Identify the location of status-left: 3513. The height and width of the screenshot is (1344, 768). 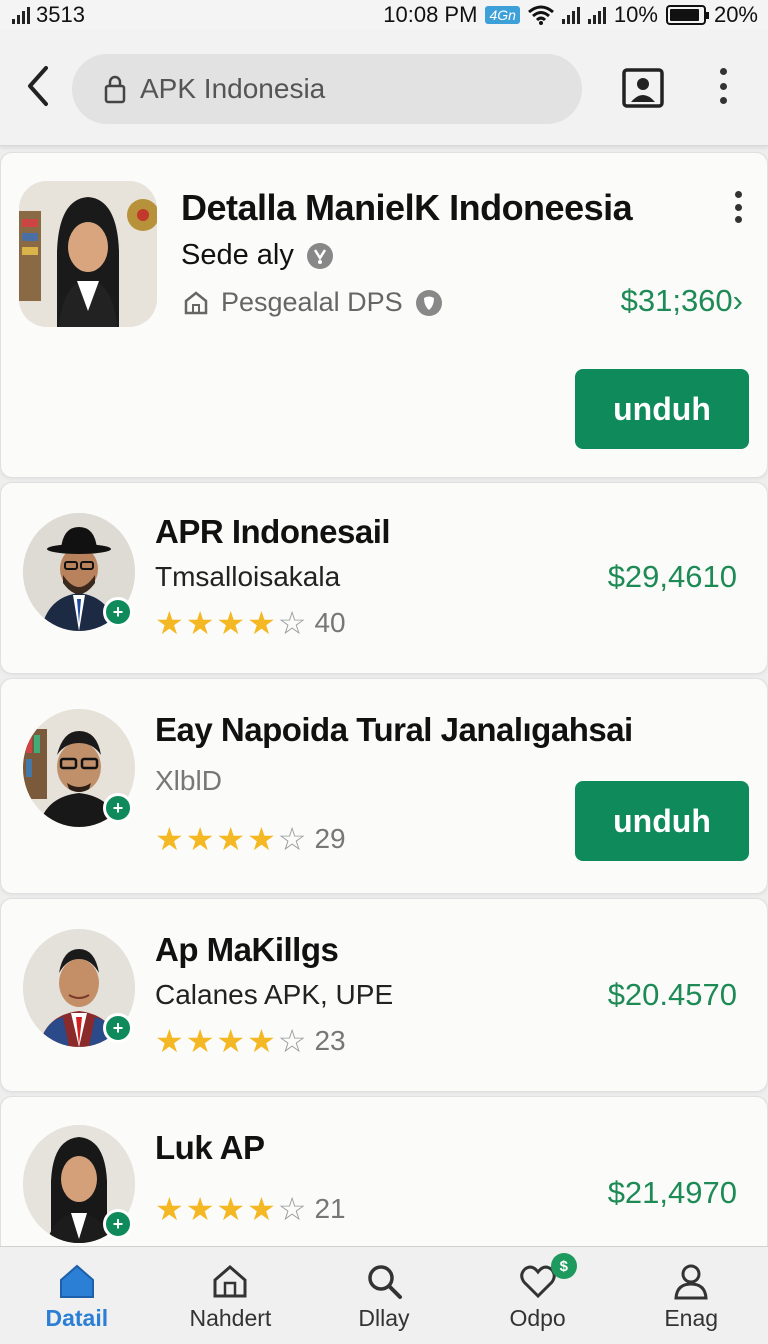
(48, 15).